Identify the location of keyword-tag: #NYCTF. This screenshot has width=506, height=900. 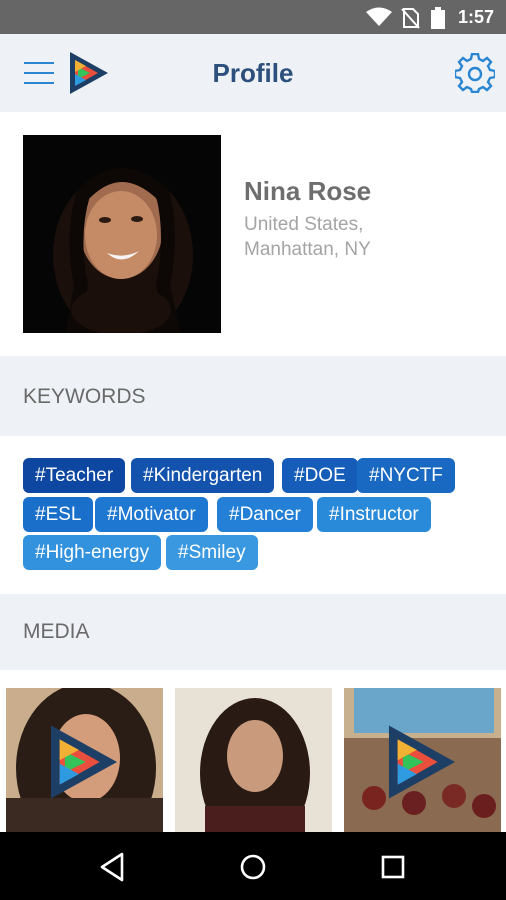
(406, 475).